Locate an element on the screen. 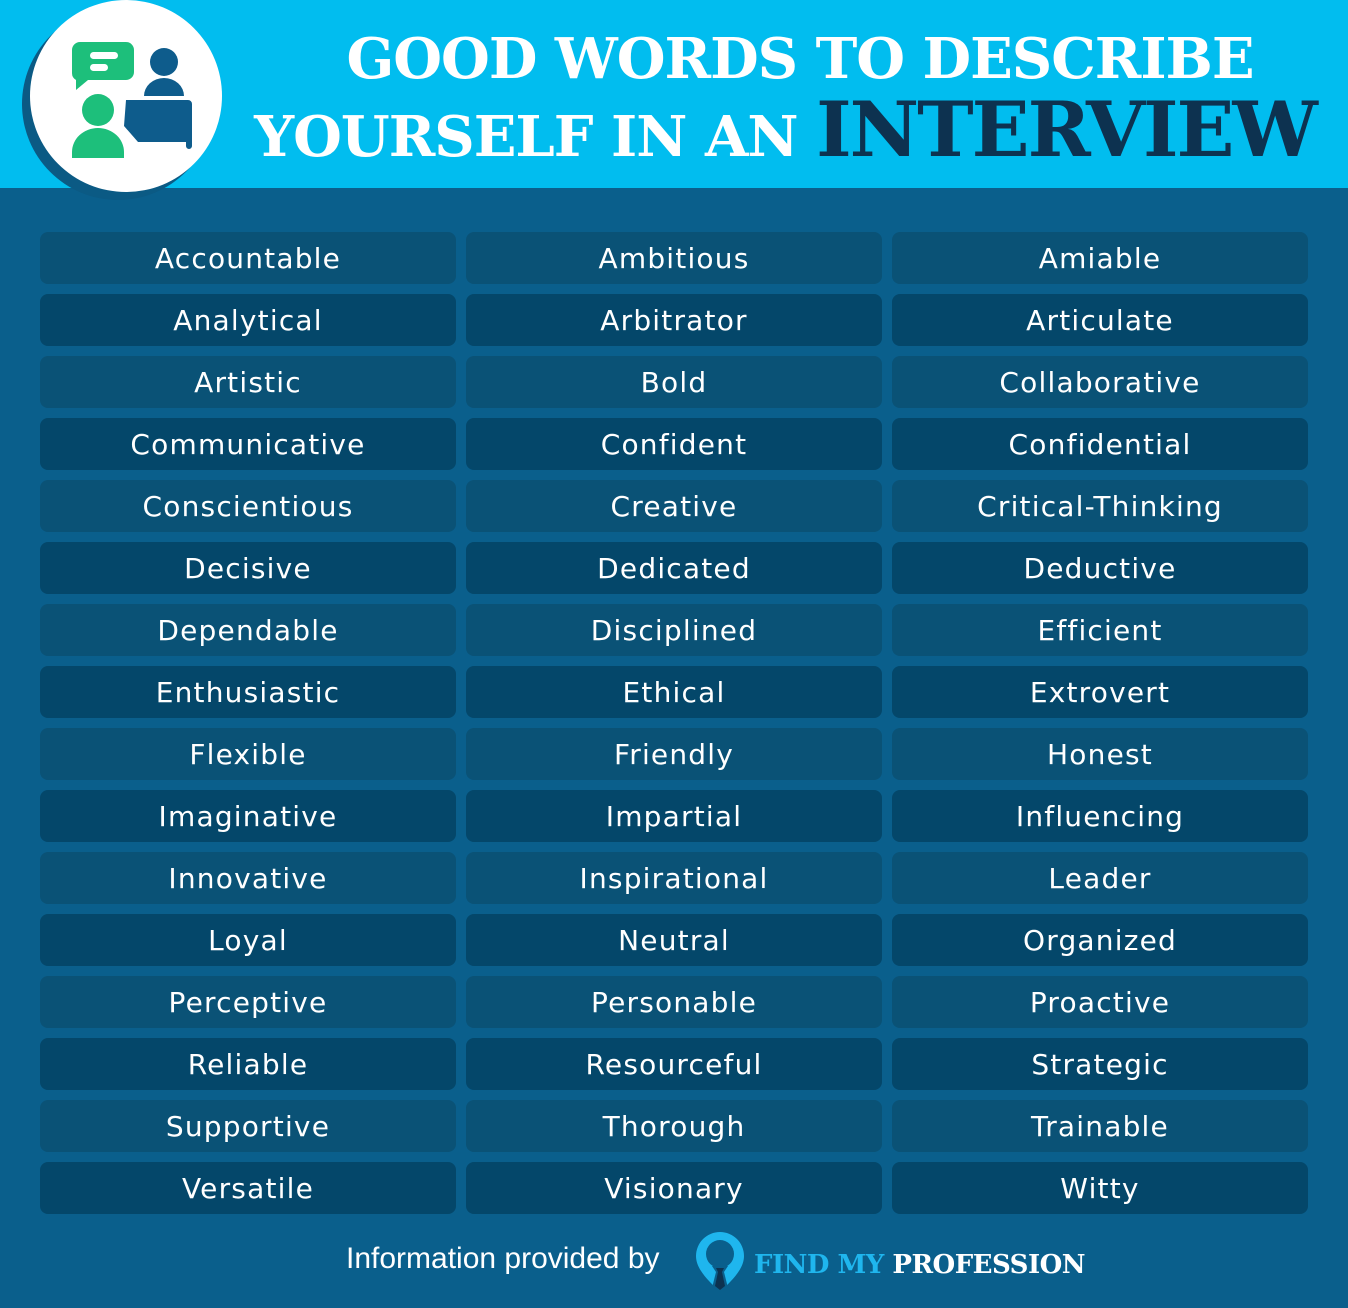  word-cell: Impartial is located at coordinates (674, 816).